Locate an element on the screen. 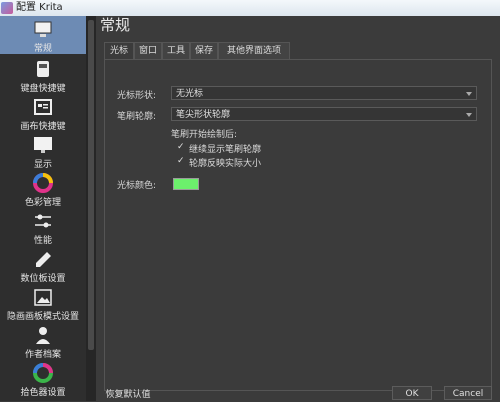  sidebar-item-label: 显示 is located at coordinates (42, 165).